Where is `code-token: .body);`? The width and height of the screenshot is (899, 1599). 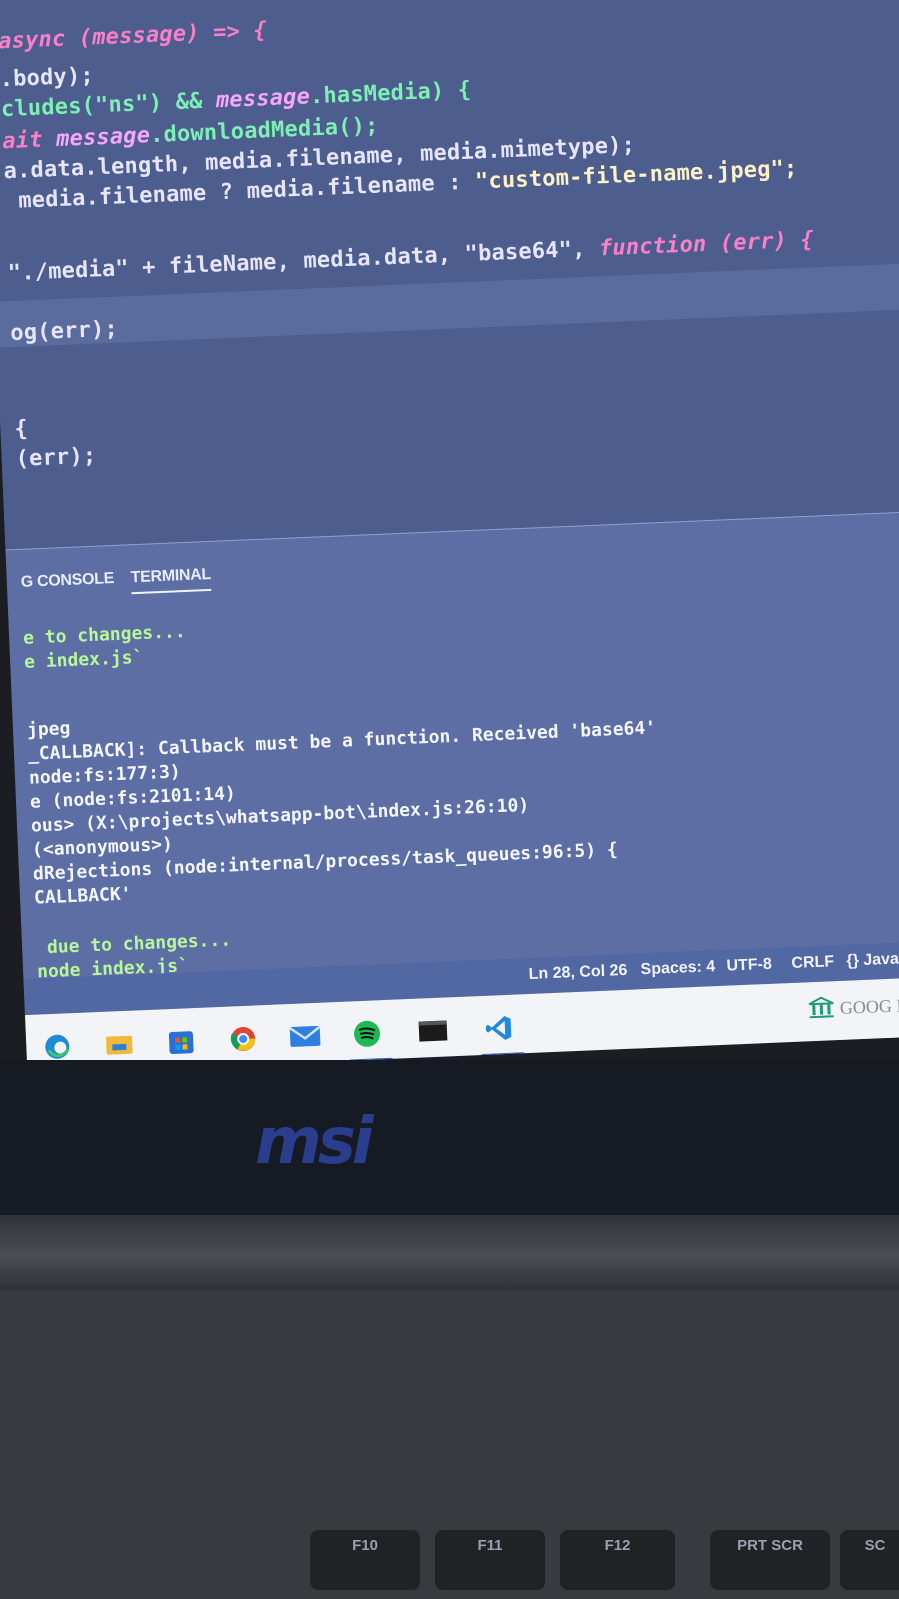 code-token: .body); is located at coordinates (47, 78).